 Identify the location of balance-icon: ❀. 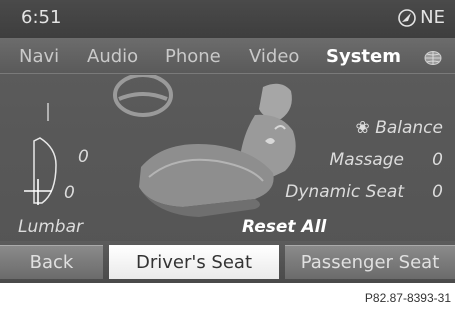
(362, 128).